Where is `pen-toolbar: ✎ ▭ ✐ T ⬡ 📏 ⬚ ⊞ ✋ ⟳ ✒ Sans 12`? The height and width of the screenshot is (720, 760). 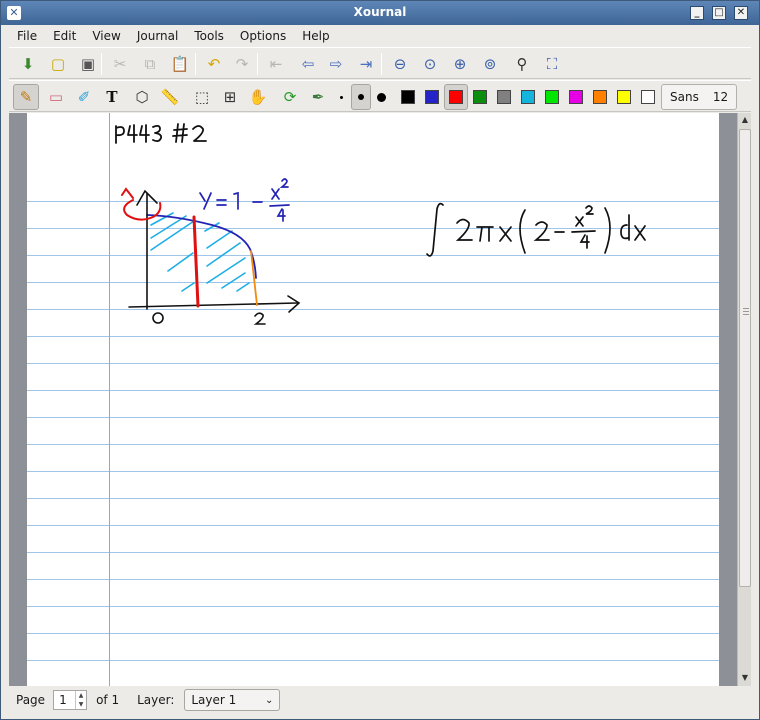
pen-toolbar: ✎ ▭ ✐ T ⬡ 📏 ⬚ ⊞ ✋ ⟳ ✒ Sans 12 is located at coordinates (380, 96).